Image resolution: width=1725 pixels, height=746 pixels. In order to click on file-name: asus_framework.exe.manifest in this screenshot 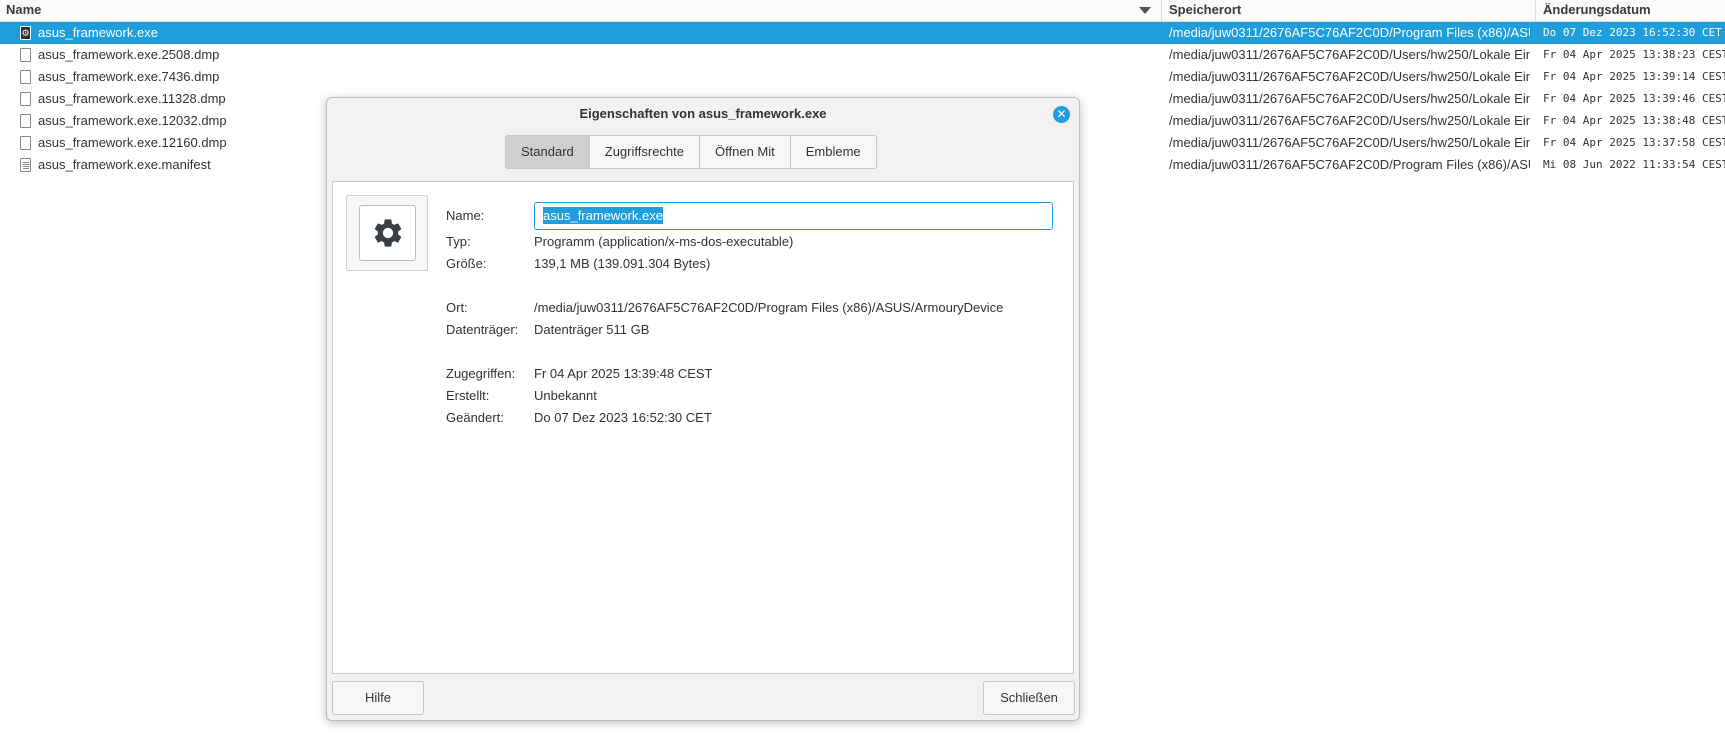, I will do `click(124, 164)`.